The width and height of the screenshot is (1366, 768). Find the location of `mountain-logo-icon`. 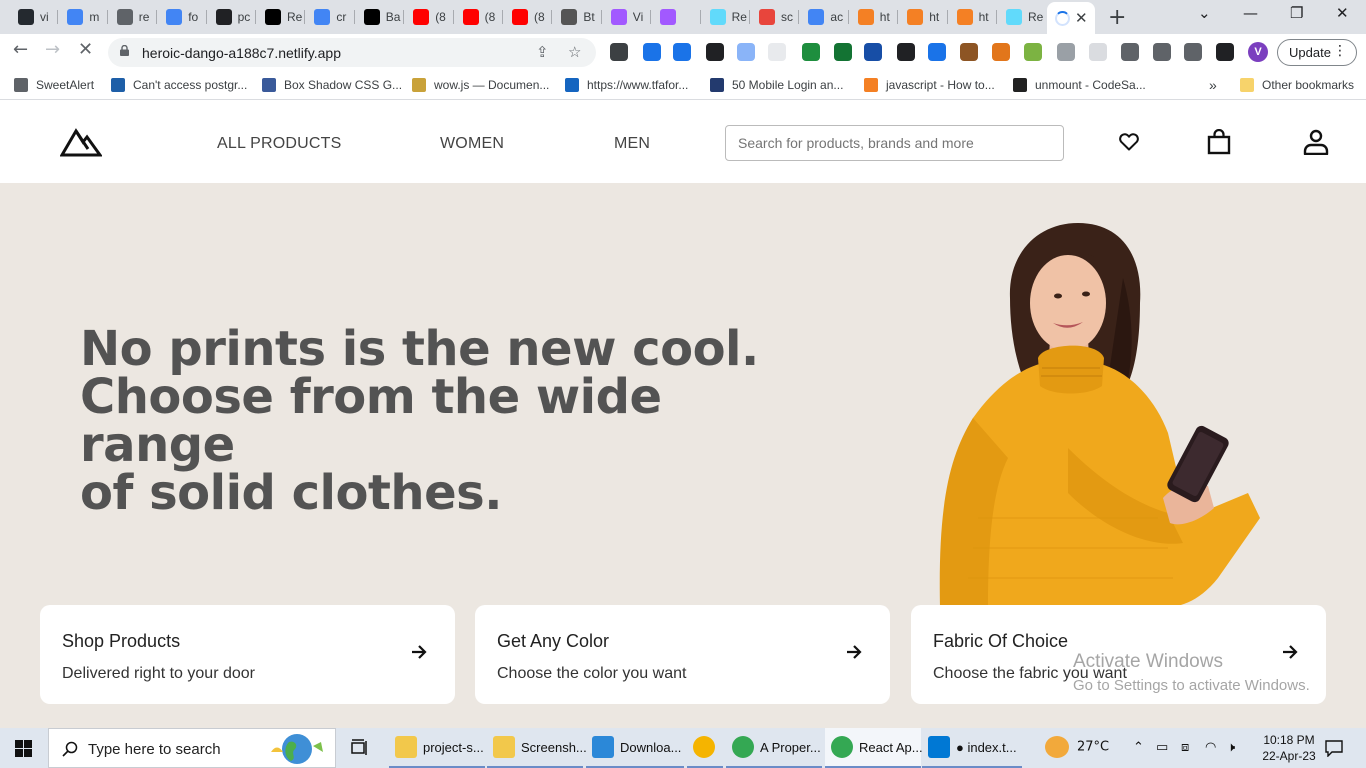

mountain-logo-icon is located at coordinates (81, 142).